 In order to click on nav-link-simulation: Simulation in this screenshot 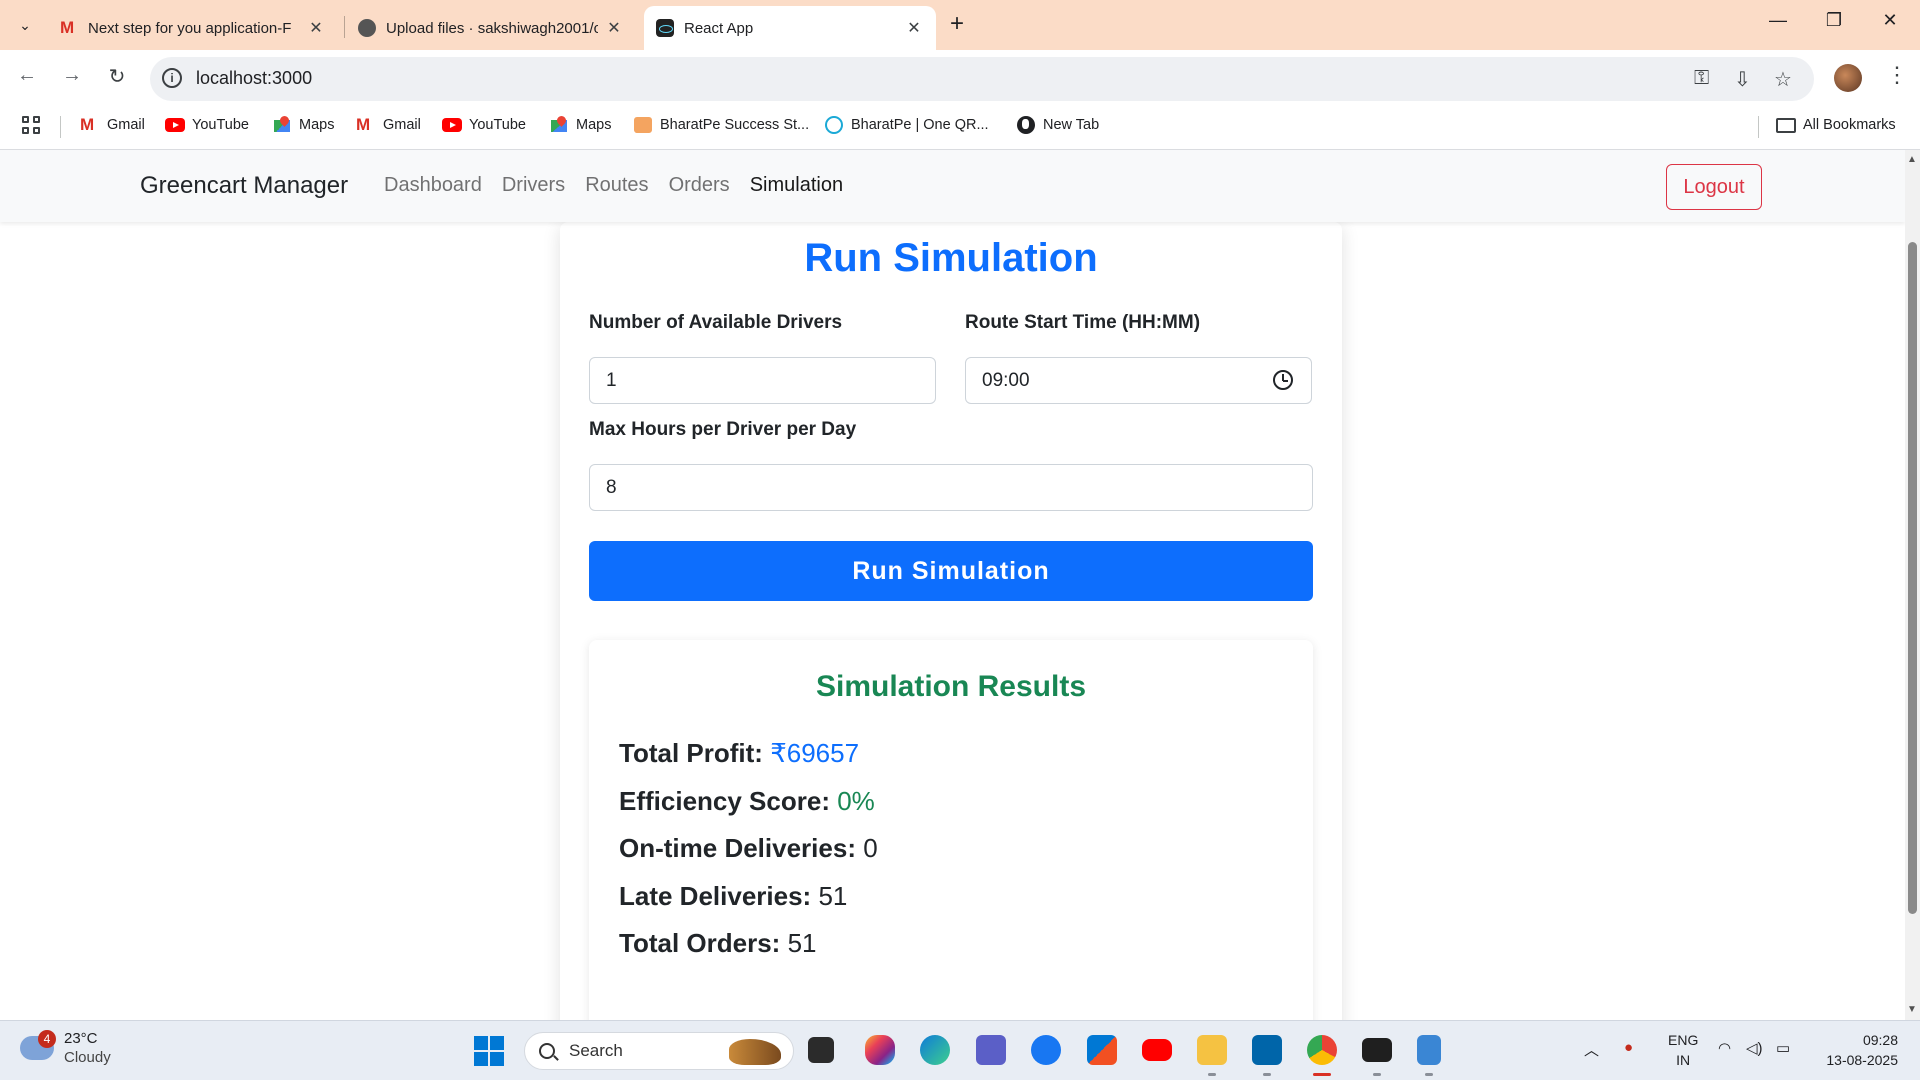, I will do `click(796, 185)`.